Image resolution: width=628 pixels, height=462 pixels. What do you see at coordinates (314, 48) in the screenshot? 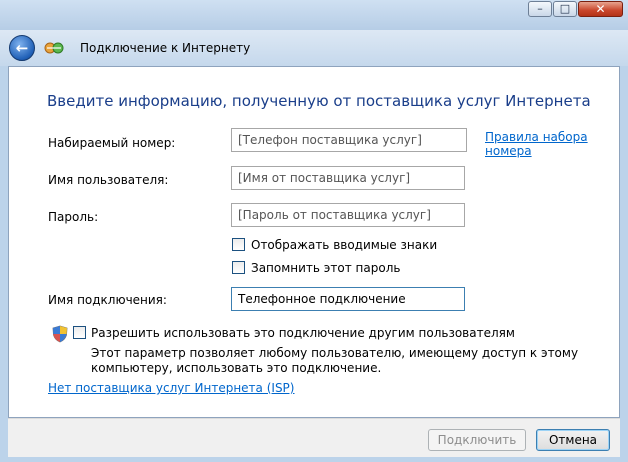
I see `navigation-bar: ← Подключение к Интернету` at bounding box center [314, 48].